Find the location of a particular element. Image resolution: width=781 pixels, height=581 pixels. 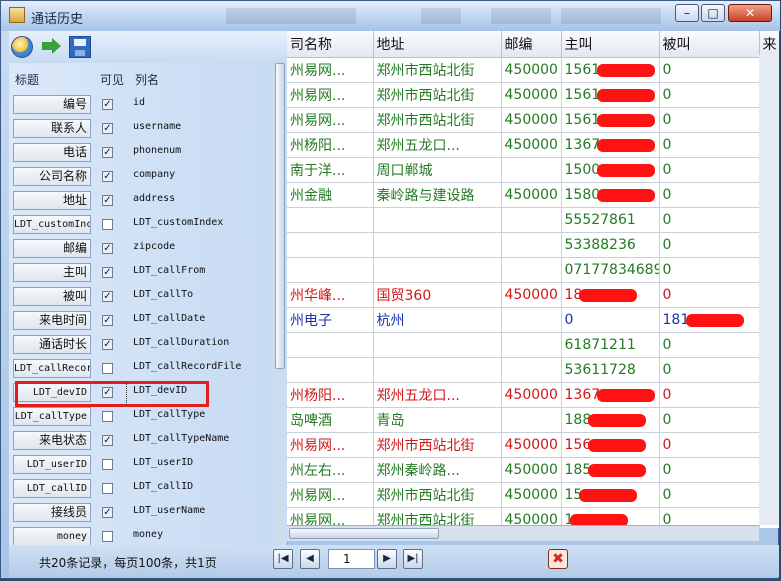

table-row: 州金融秦岭路与建设路4500001580020 is located at coordinates (533, 195).